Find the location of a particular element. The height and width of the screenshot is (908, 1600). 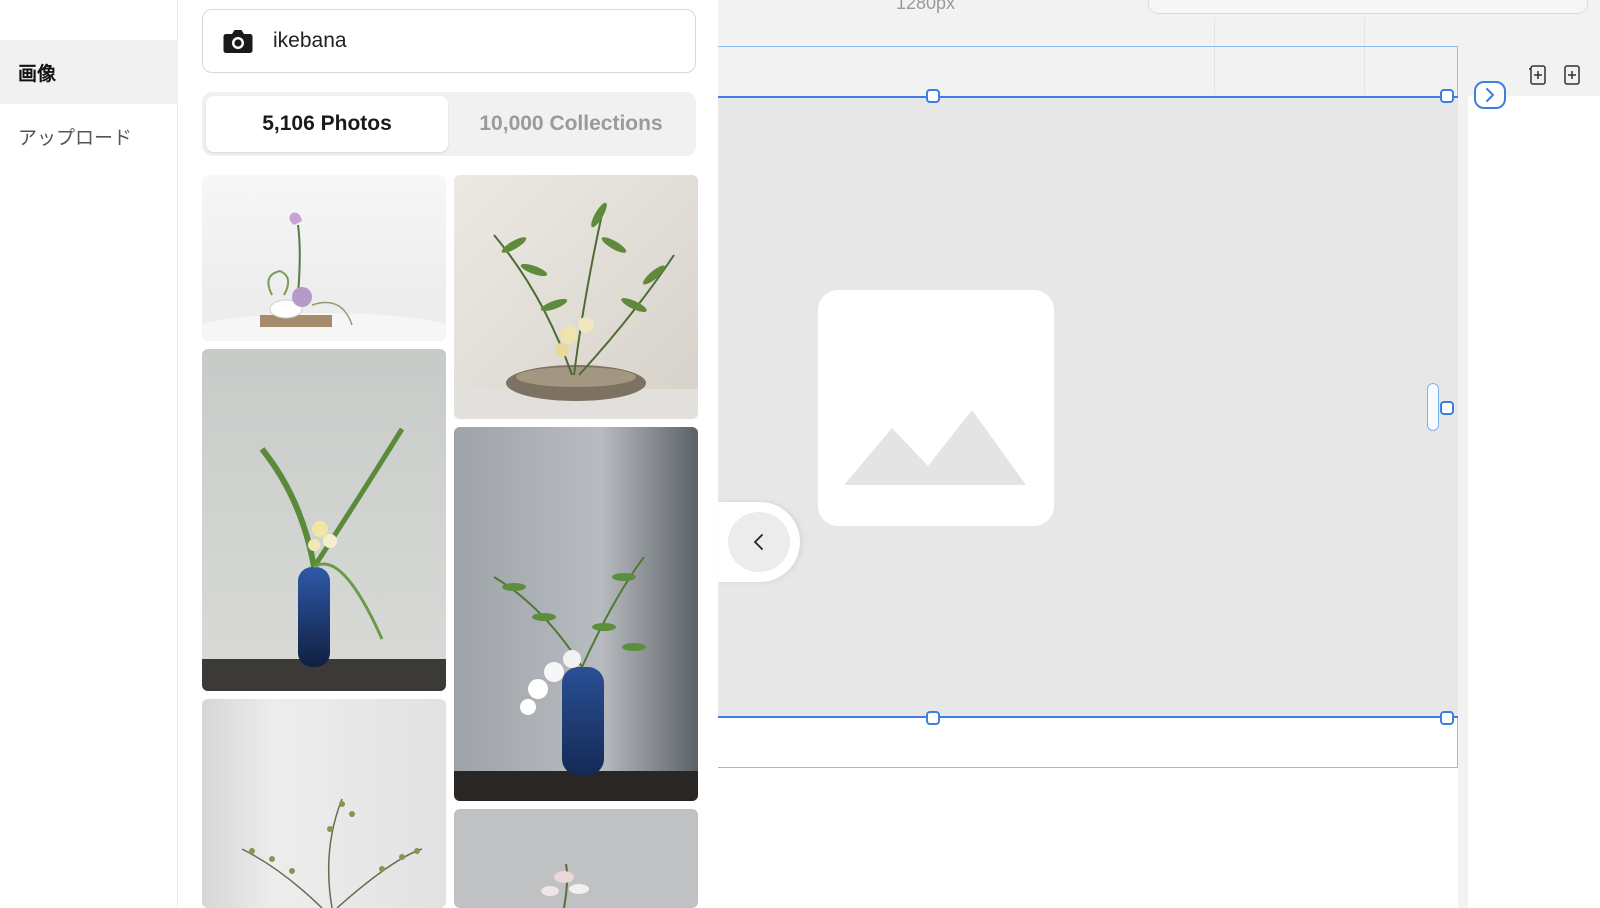

tab-photos: 5,106 Photos is located at coordinates (327, 124).